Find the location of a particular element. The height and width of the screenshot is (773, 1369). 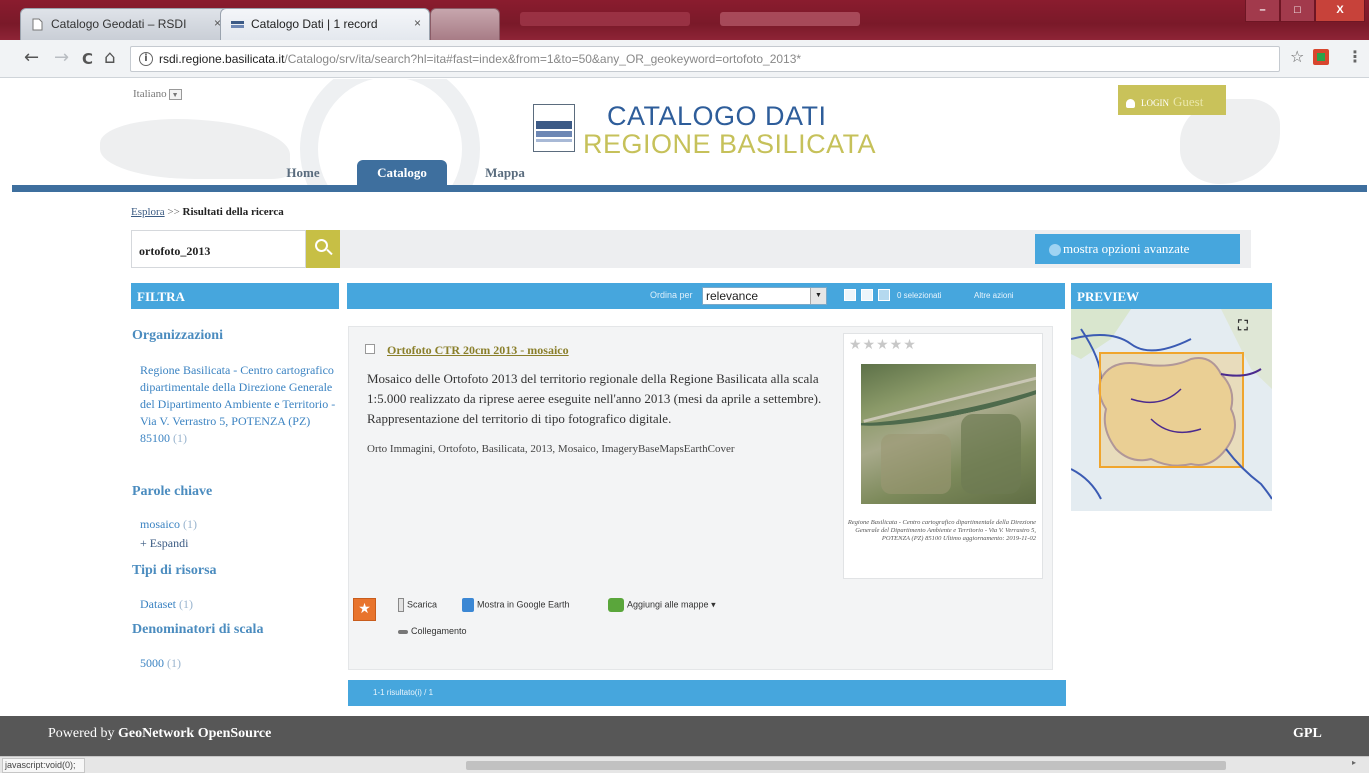

breadcrumb-current: Risultati della ricerca is located at coordinates (233, 212).